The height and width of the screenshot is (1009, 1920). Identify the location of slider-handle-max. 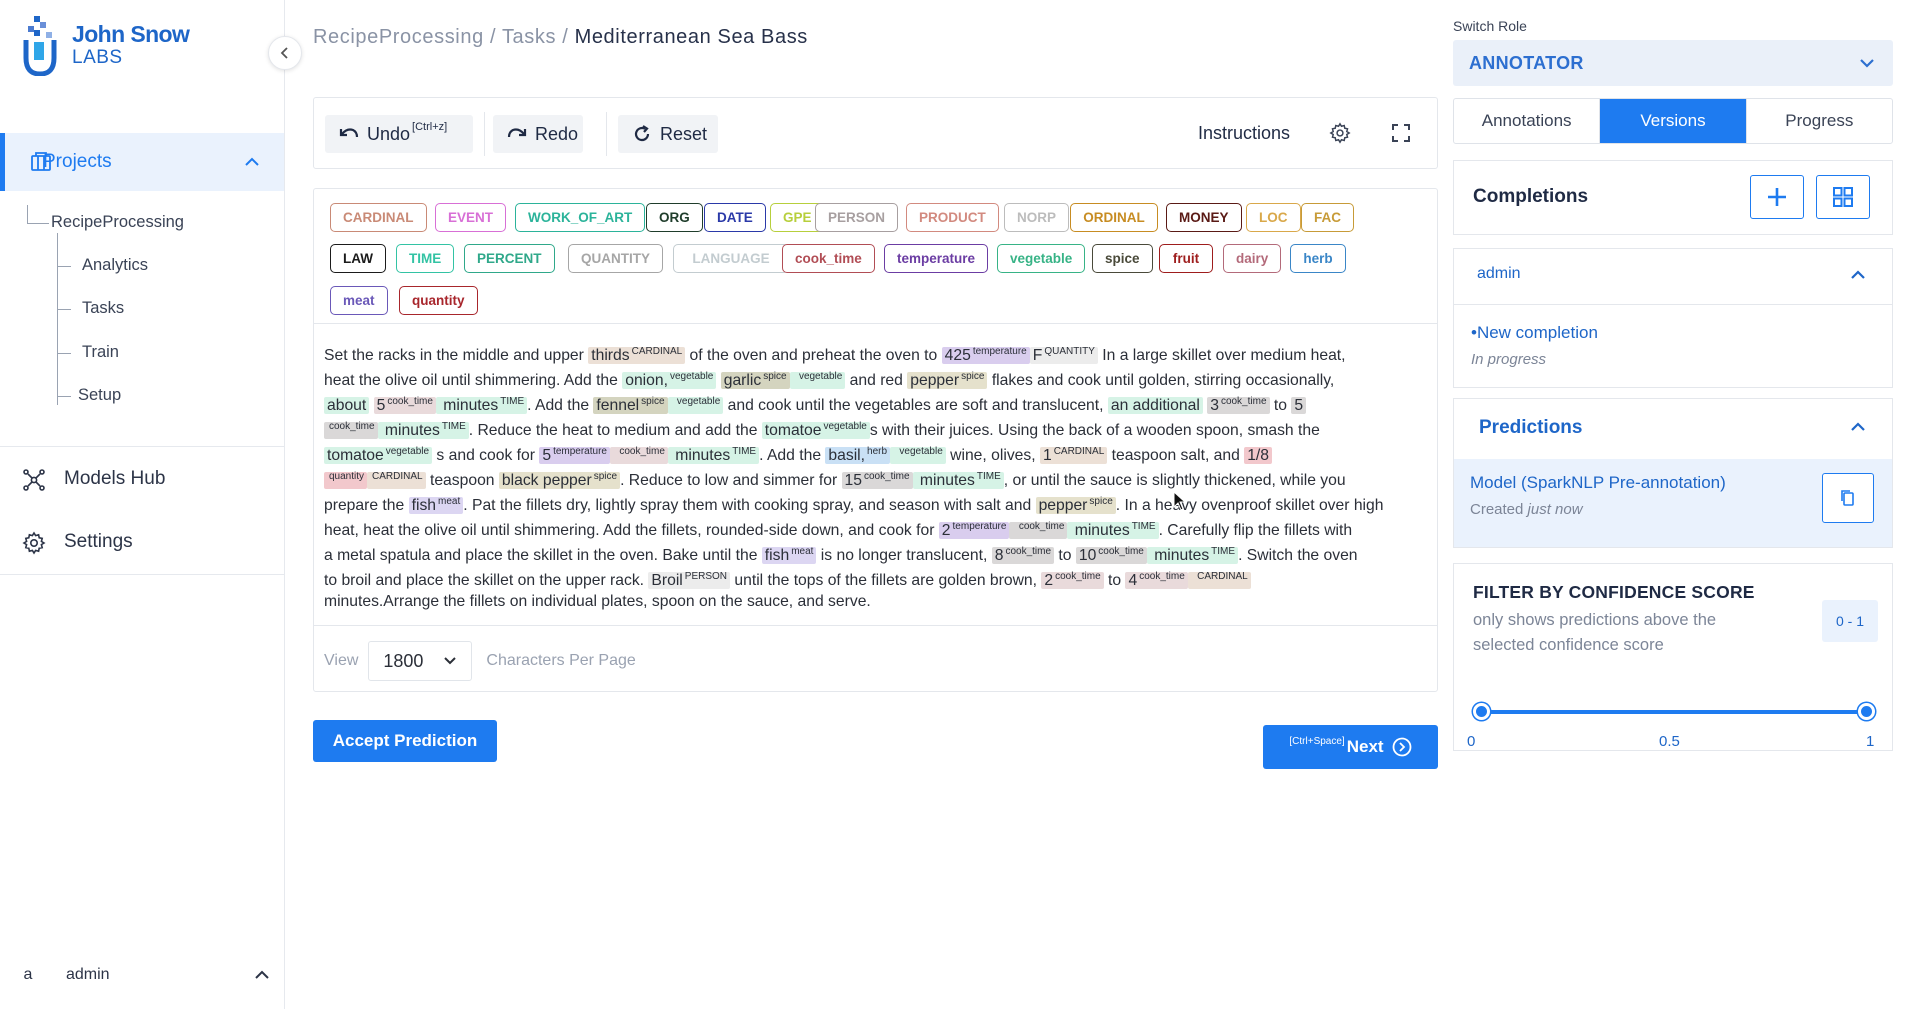
(1866, 711).